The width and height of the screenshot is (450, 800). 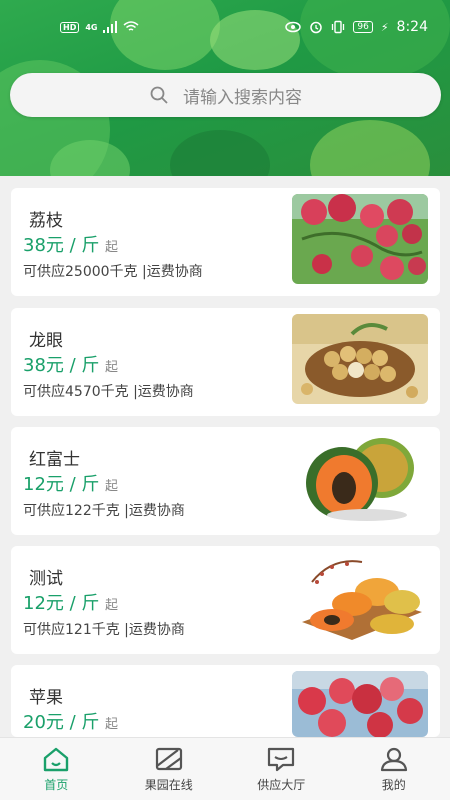 I want to click on tab-label: 我的, so click(x=393, y=784).